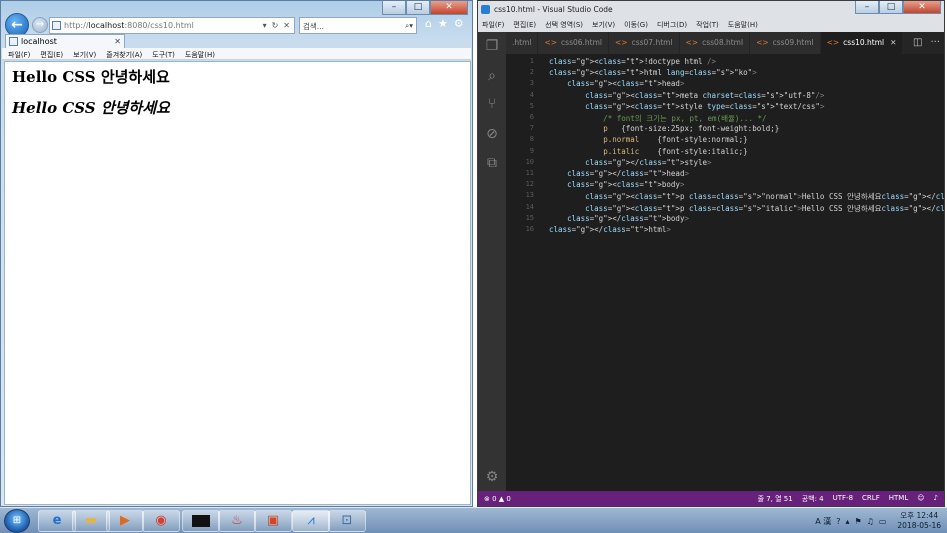 The width and height of the screenshot is (947, 533). What do you see at coordinates (847, 521) in the screenshot?
I see `tray-expand-icon: ▴` at bounding box center [847, 521].